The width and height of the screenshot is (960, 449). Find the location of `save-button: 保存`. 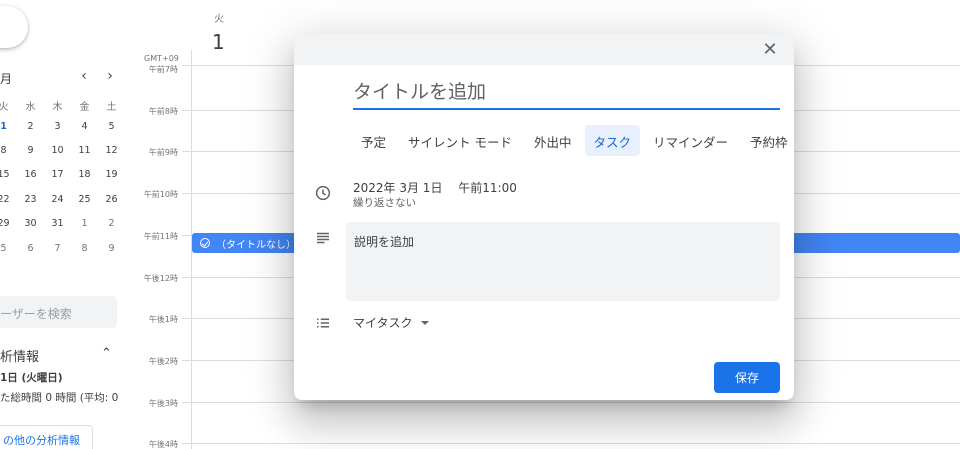

save-button: 保存 is located at coordinates (747, 377).